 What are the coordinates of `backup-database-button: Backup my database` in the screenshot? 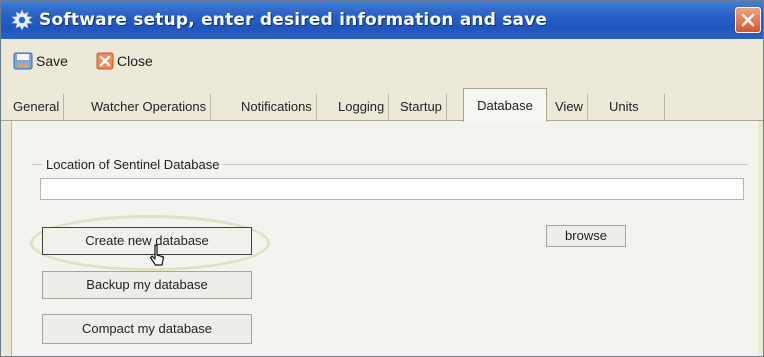 It's located at (147, 285).